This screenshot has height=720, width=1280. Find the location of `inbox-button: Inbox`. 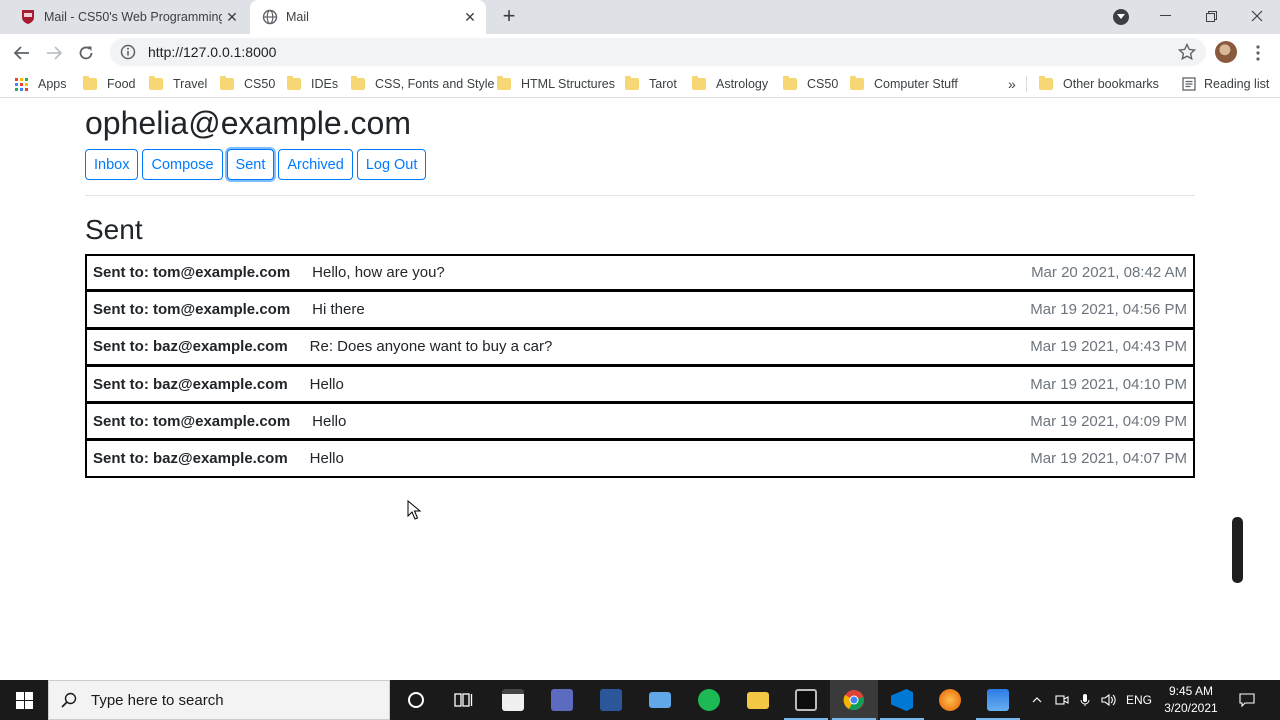

inbox-button: Inbox is located at coordinates (112, 164).